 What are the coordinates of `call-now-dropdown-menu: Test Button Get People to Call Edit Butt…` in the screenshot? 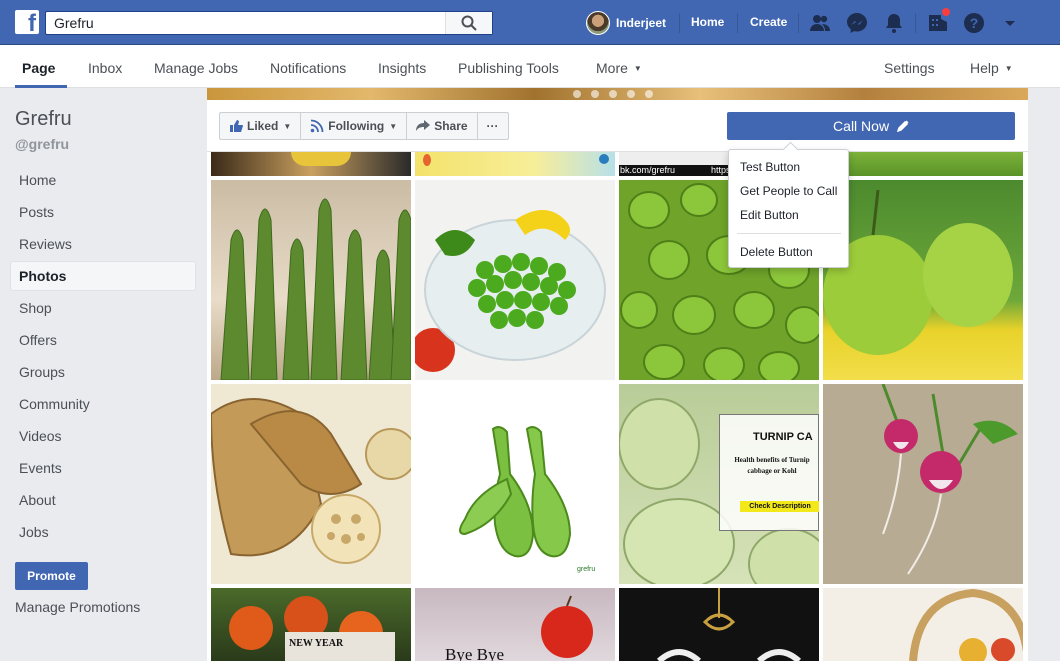 It's located at (788, 208).